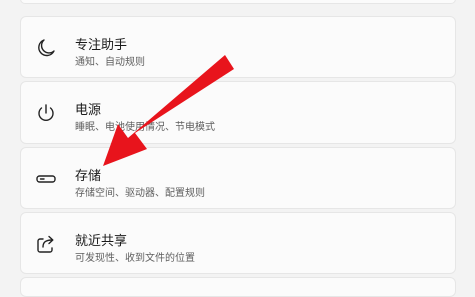 The image size is (475, 297). Describe the element at coordinates (46, 113) in the screenshot. I see `power-icon` at that location.